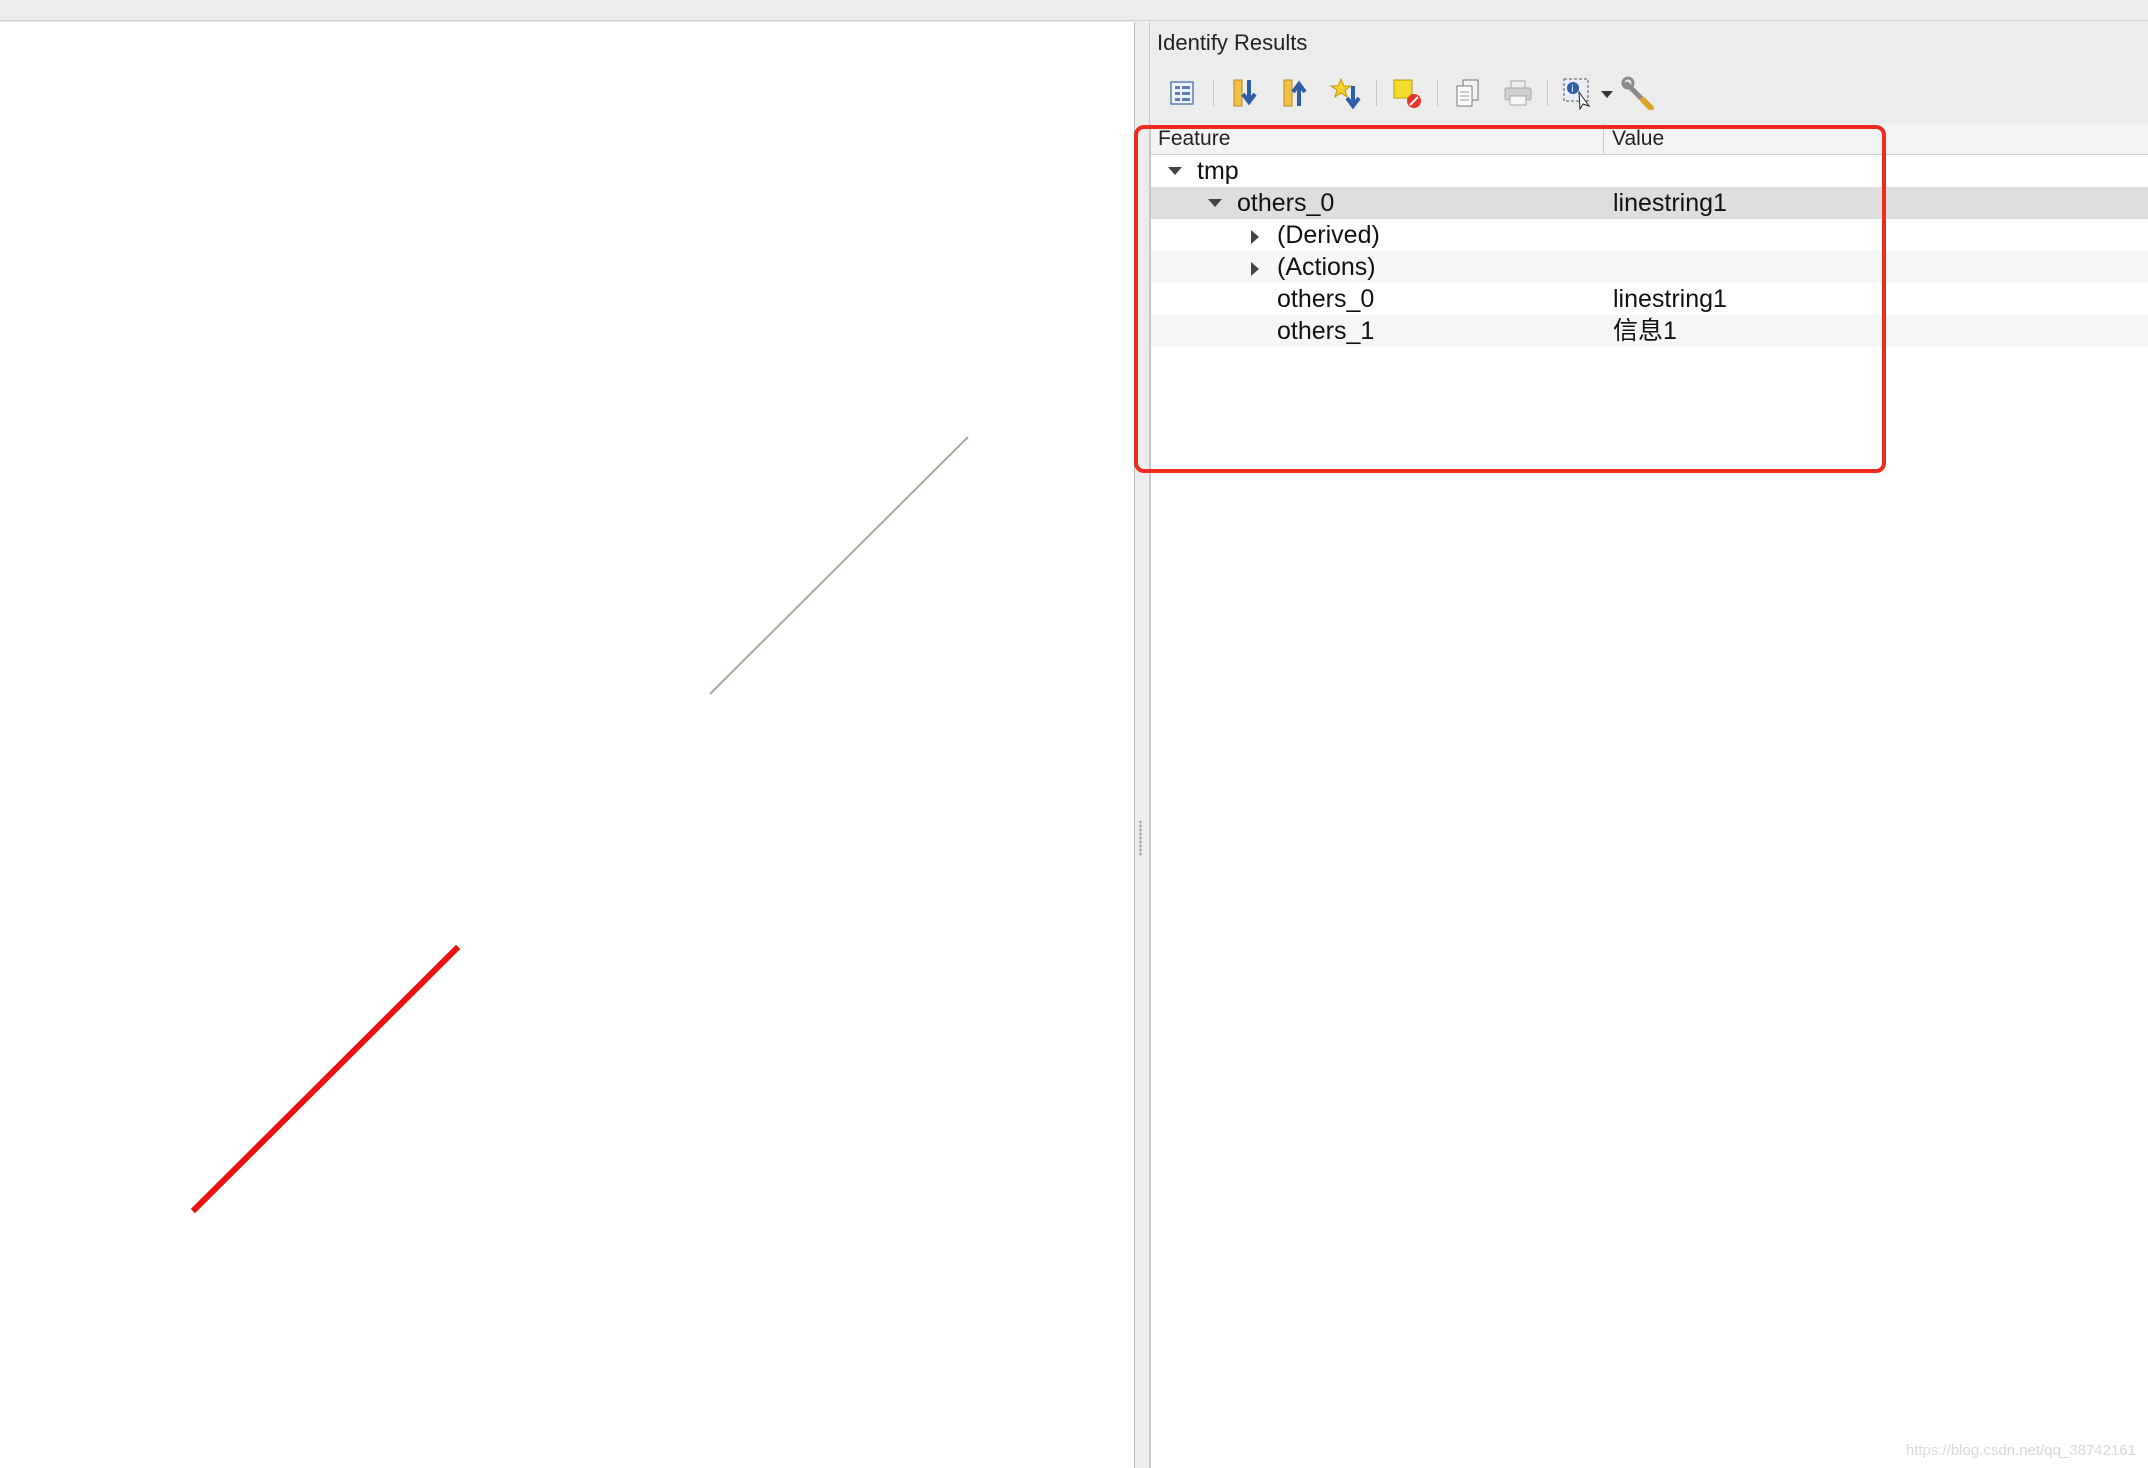 Image resolution: width=2148 pixels, height=1468 pixels. I want to click on panel-splitter, so click(1142, 745).